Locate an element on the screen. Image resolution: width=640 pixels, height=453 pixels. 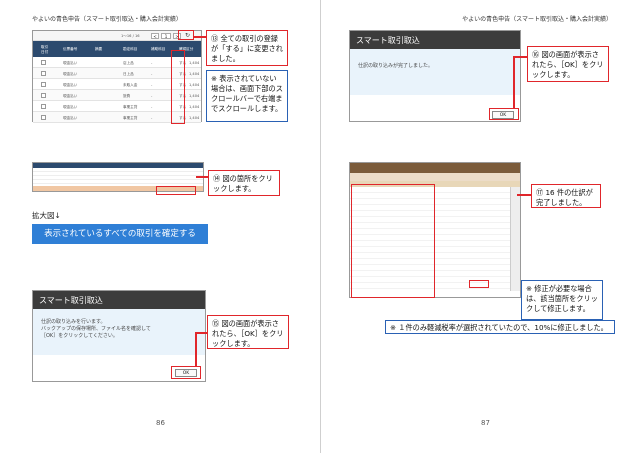
col-header-sub: 補助科目 is located at coordinates (158, 49).